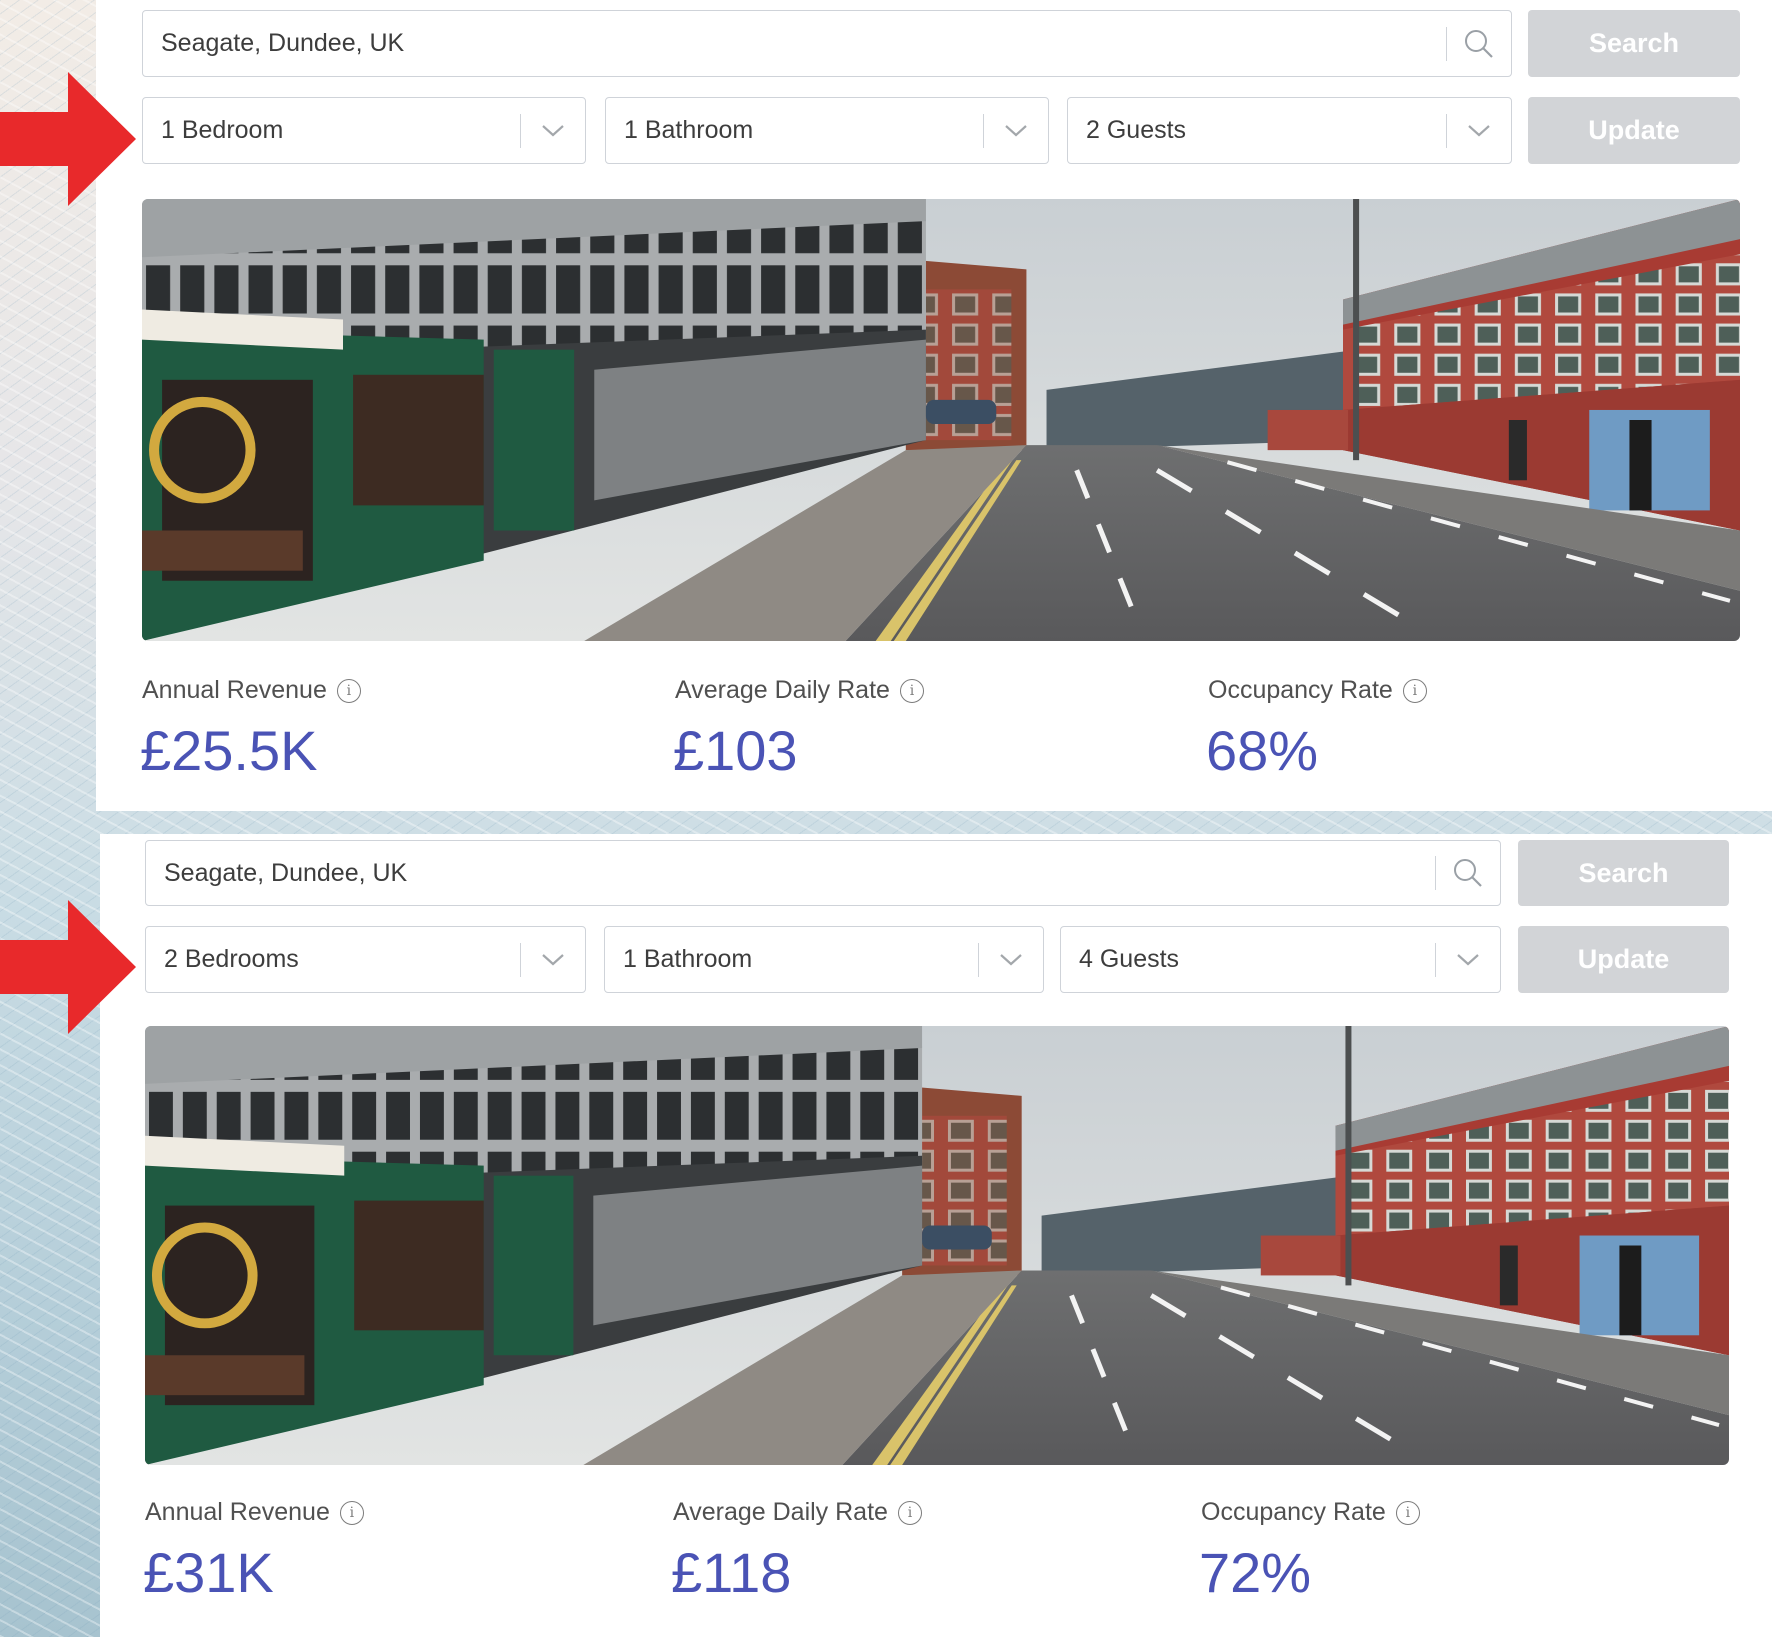 This screenshot has width=1772, height=1637. Describe the element at coordinates (222, 130) in the screenshot. I see `bedrooms-value: 1 Bedroom` at that location.